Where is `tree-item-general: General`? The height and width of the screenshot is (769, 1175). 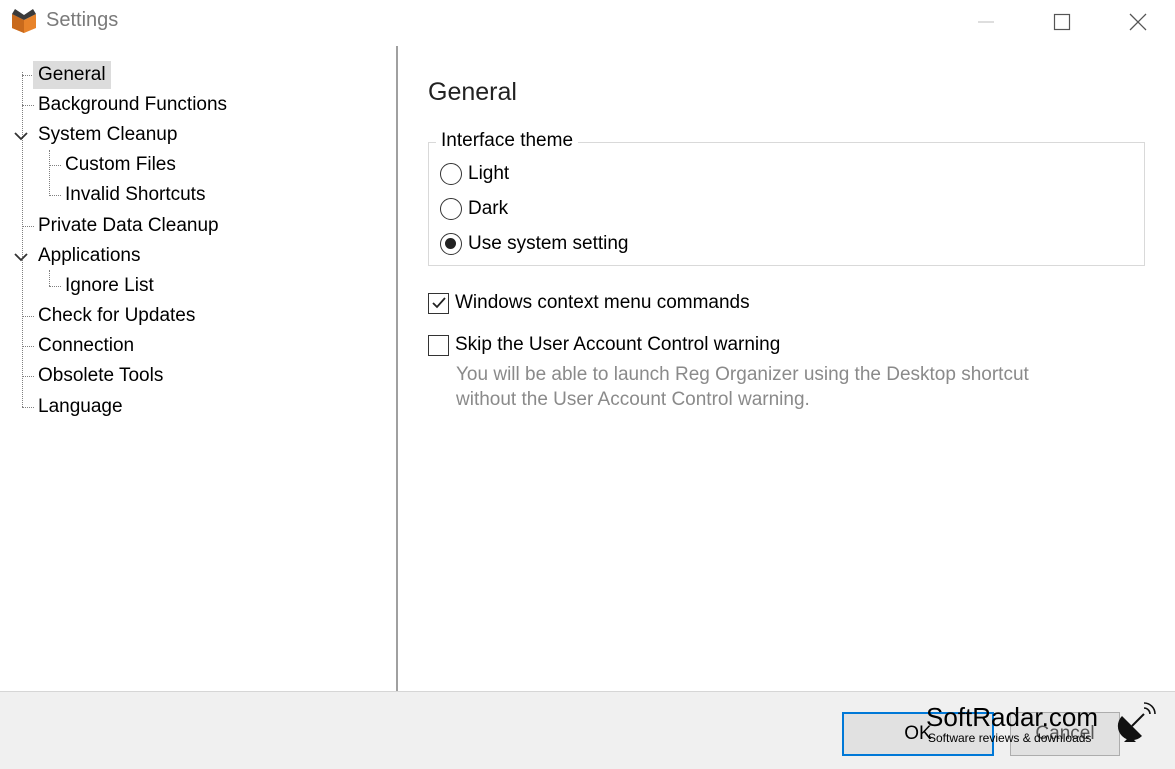
tree-item-general: General is located at coordinates (72, 75).